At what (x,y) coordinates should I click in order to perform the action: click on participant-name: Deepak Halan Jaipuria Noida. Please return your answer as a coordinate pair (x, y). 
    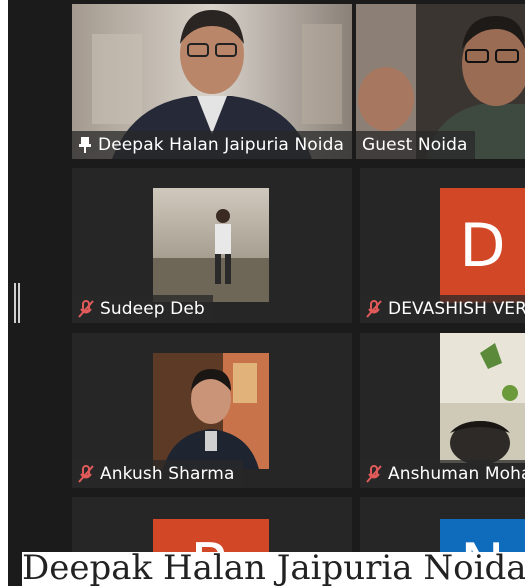
    Looking at the image, I should click on (221, 145).